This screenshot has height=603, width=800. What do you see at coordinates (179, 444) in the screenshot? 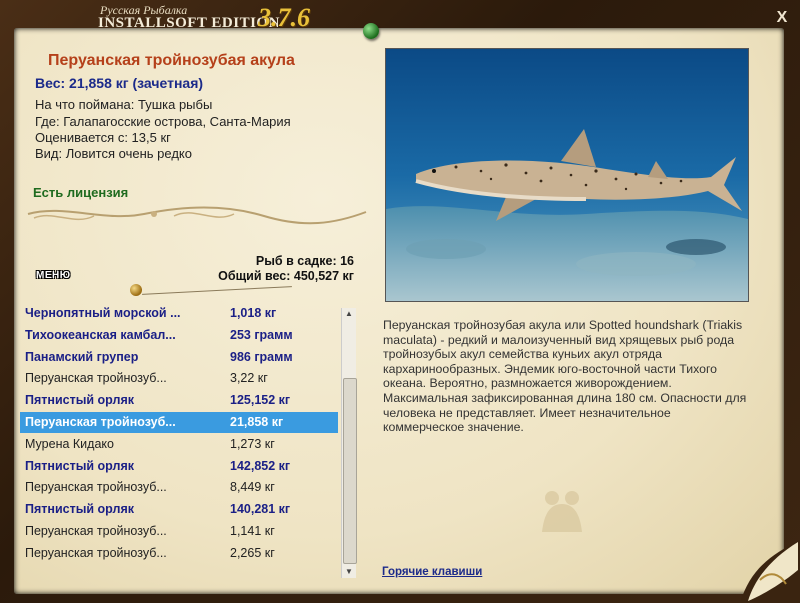
I see `catch-list-row: Мурена Кидако 1,273 кг` at bounding box center [179, 444].